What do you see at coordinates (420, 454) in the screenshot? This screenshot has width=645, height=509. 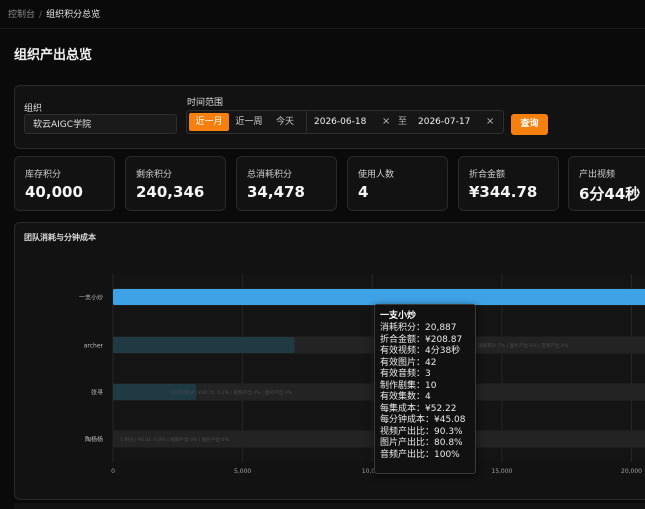 I see `tooltip-row: 音频产出比：100%` at bounding box center [420, 454].